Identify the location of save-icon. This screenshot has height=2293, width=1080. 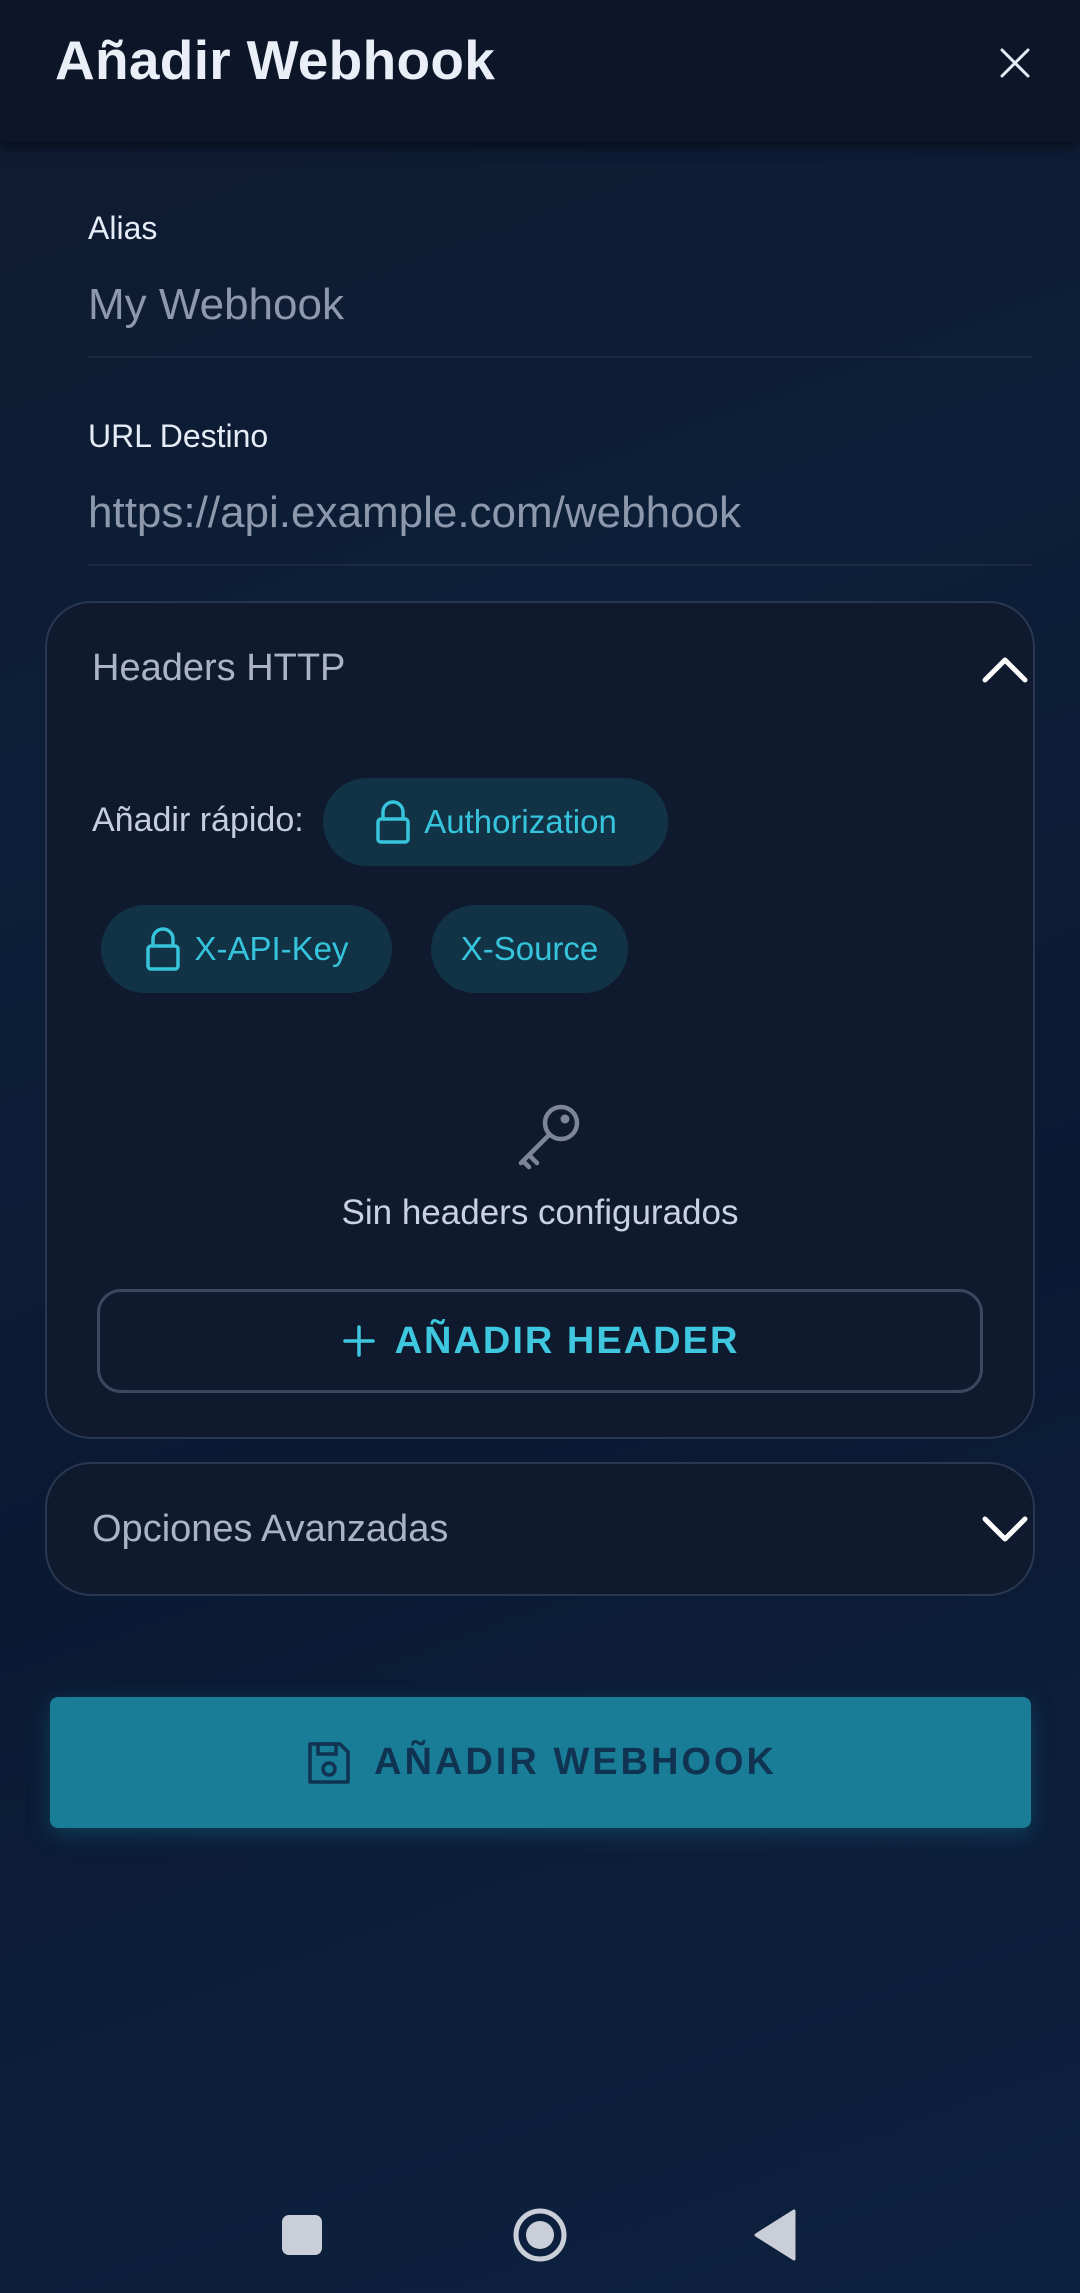
(329, 1762).